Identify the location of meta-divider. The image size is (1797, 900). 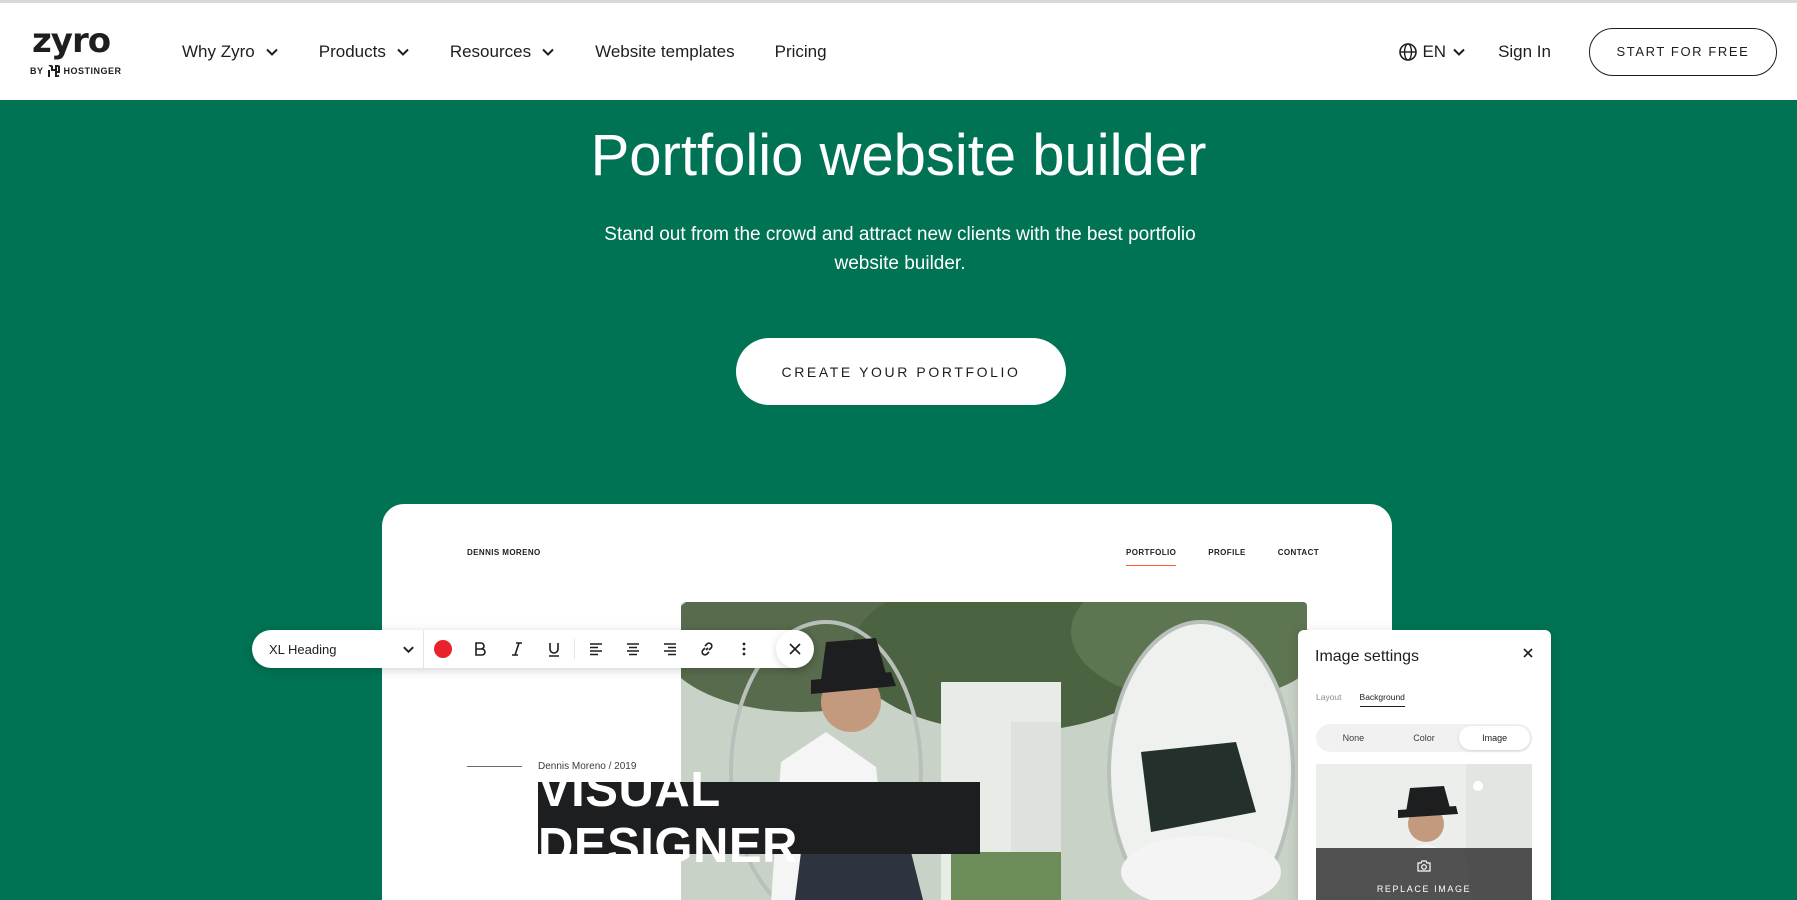
(494, 766).